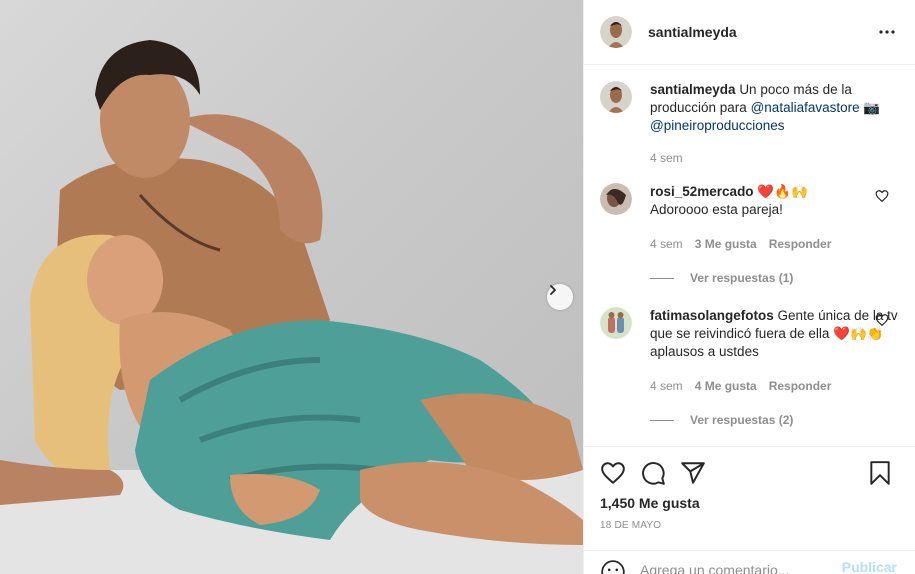 This screenshot has width=915, height=574. Describe the element at coordinates (749, 503) in the screenshot. I see `likes-count: 1,450 Me gusta` at that location.